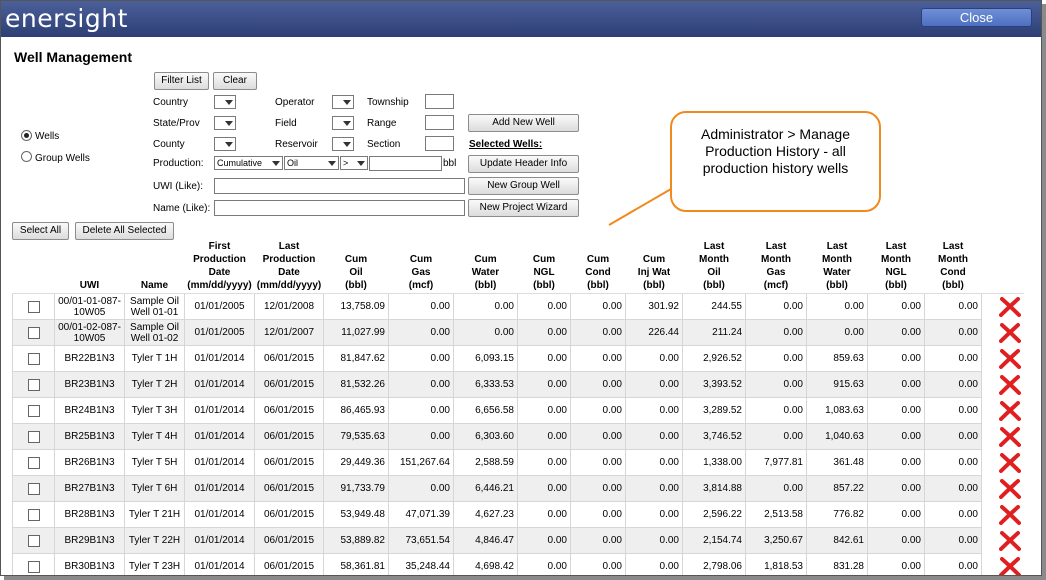 The width and height of the screenshot is (1046, 580). What do you see at coordinates (225, 123) in the screenshot?
I see `state-select` at bounding box center [225, 123].